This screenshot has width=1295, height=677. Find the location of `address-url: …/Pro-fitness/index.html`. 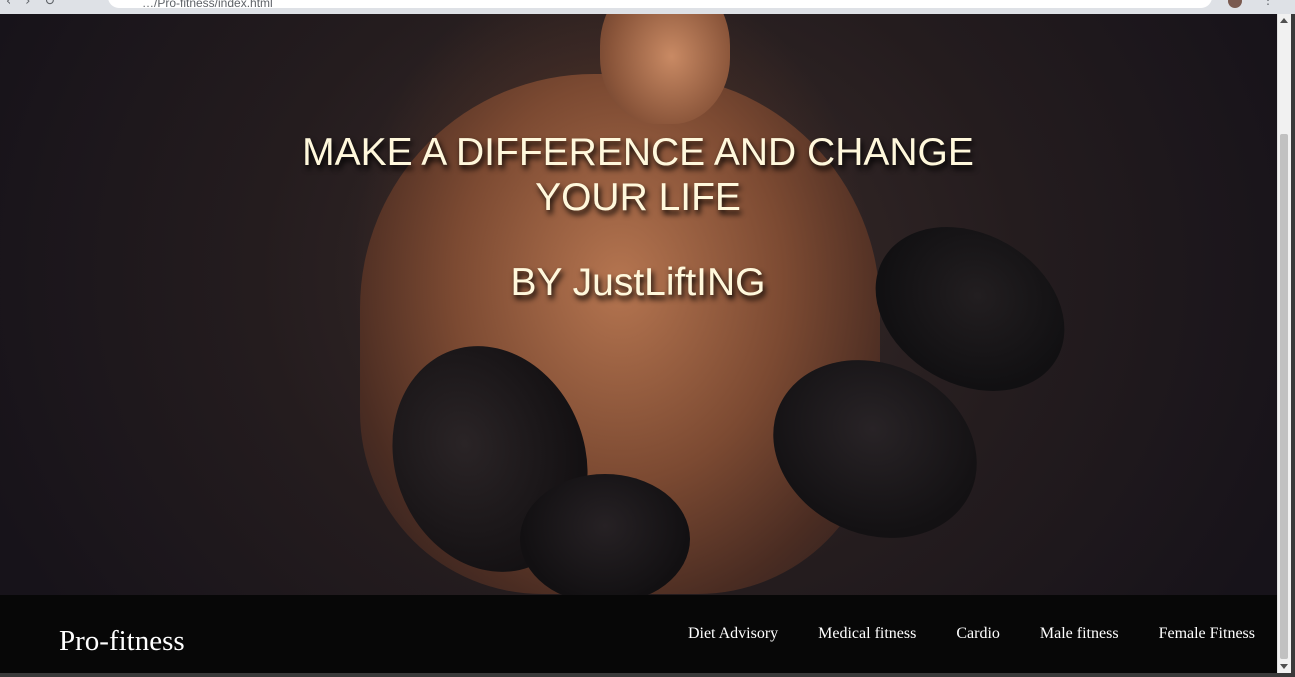

address-url: …/Pro-fitness/index.html is located at coordinates (207, 5).